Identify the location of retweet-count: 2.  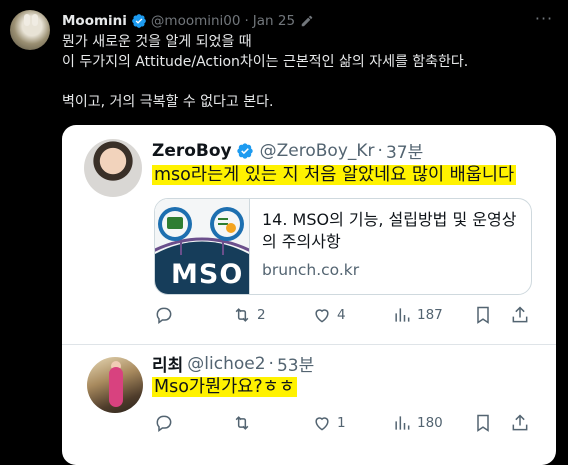
(261, 315).